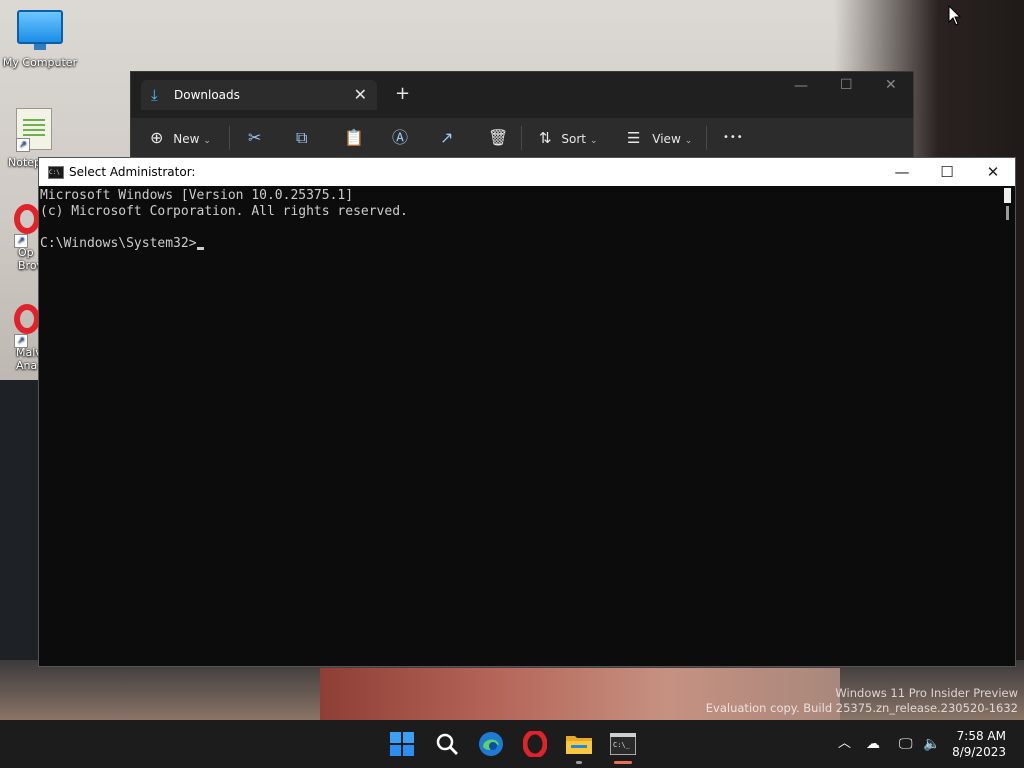 This screenshot has height=768, width=1024. I want to click on file-explorer-button, so click(579, 745).